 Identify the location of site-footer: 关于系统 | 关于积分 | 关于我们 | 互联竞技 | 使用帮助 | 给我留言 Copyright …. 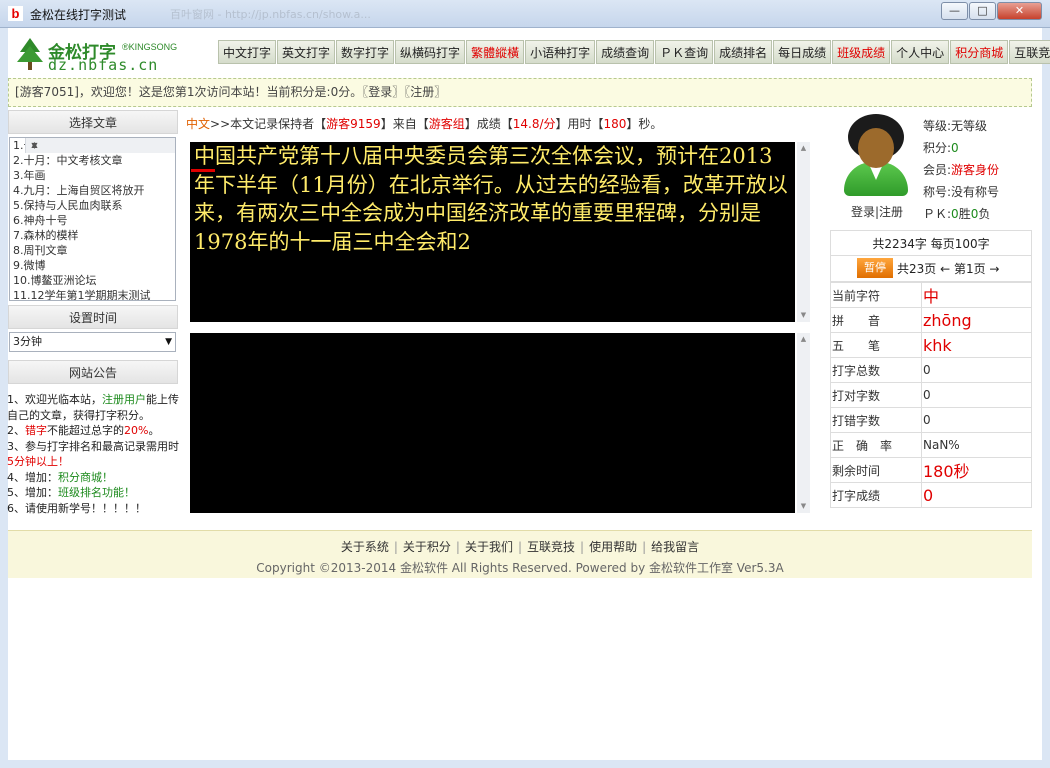
(520, 554).